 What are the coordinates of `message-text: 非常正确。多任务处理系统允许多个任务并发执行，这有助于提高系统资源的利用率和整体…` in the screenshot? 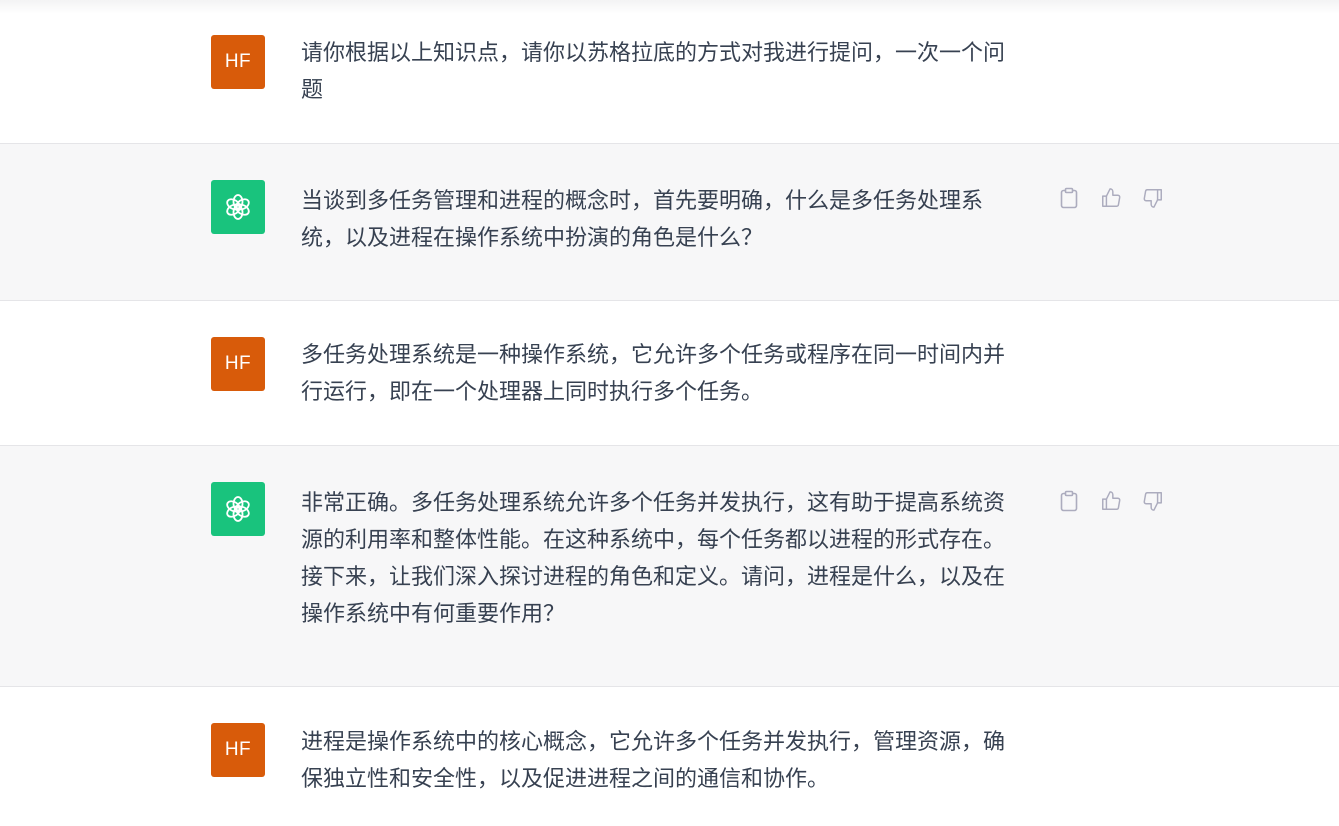 It's located at (653, 559).